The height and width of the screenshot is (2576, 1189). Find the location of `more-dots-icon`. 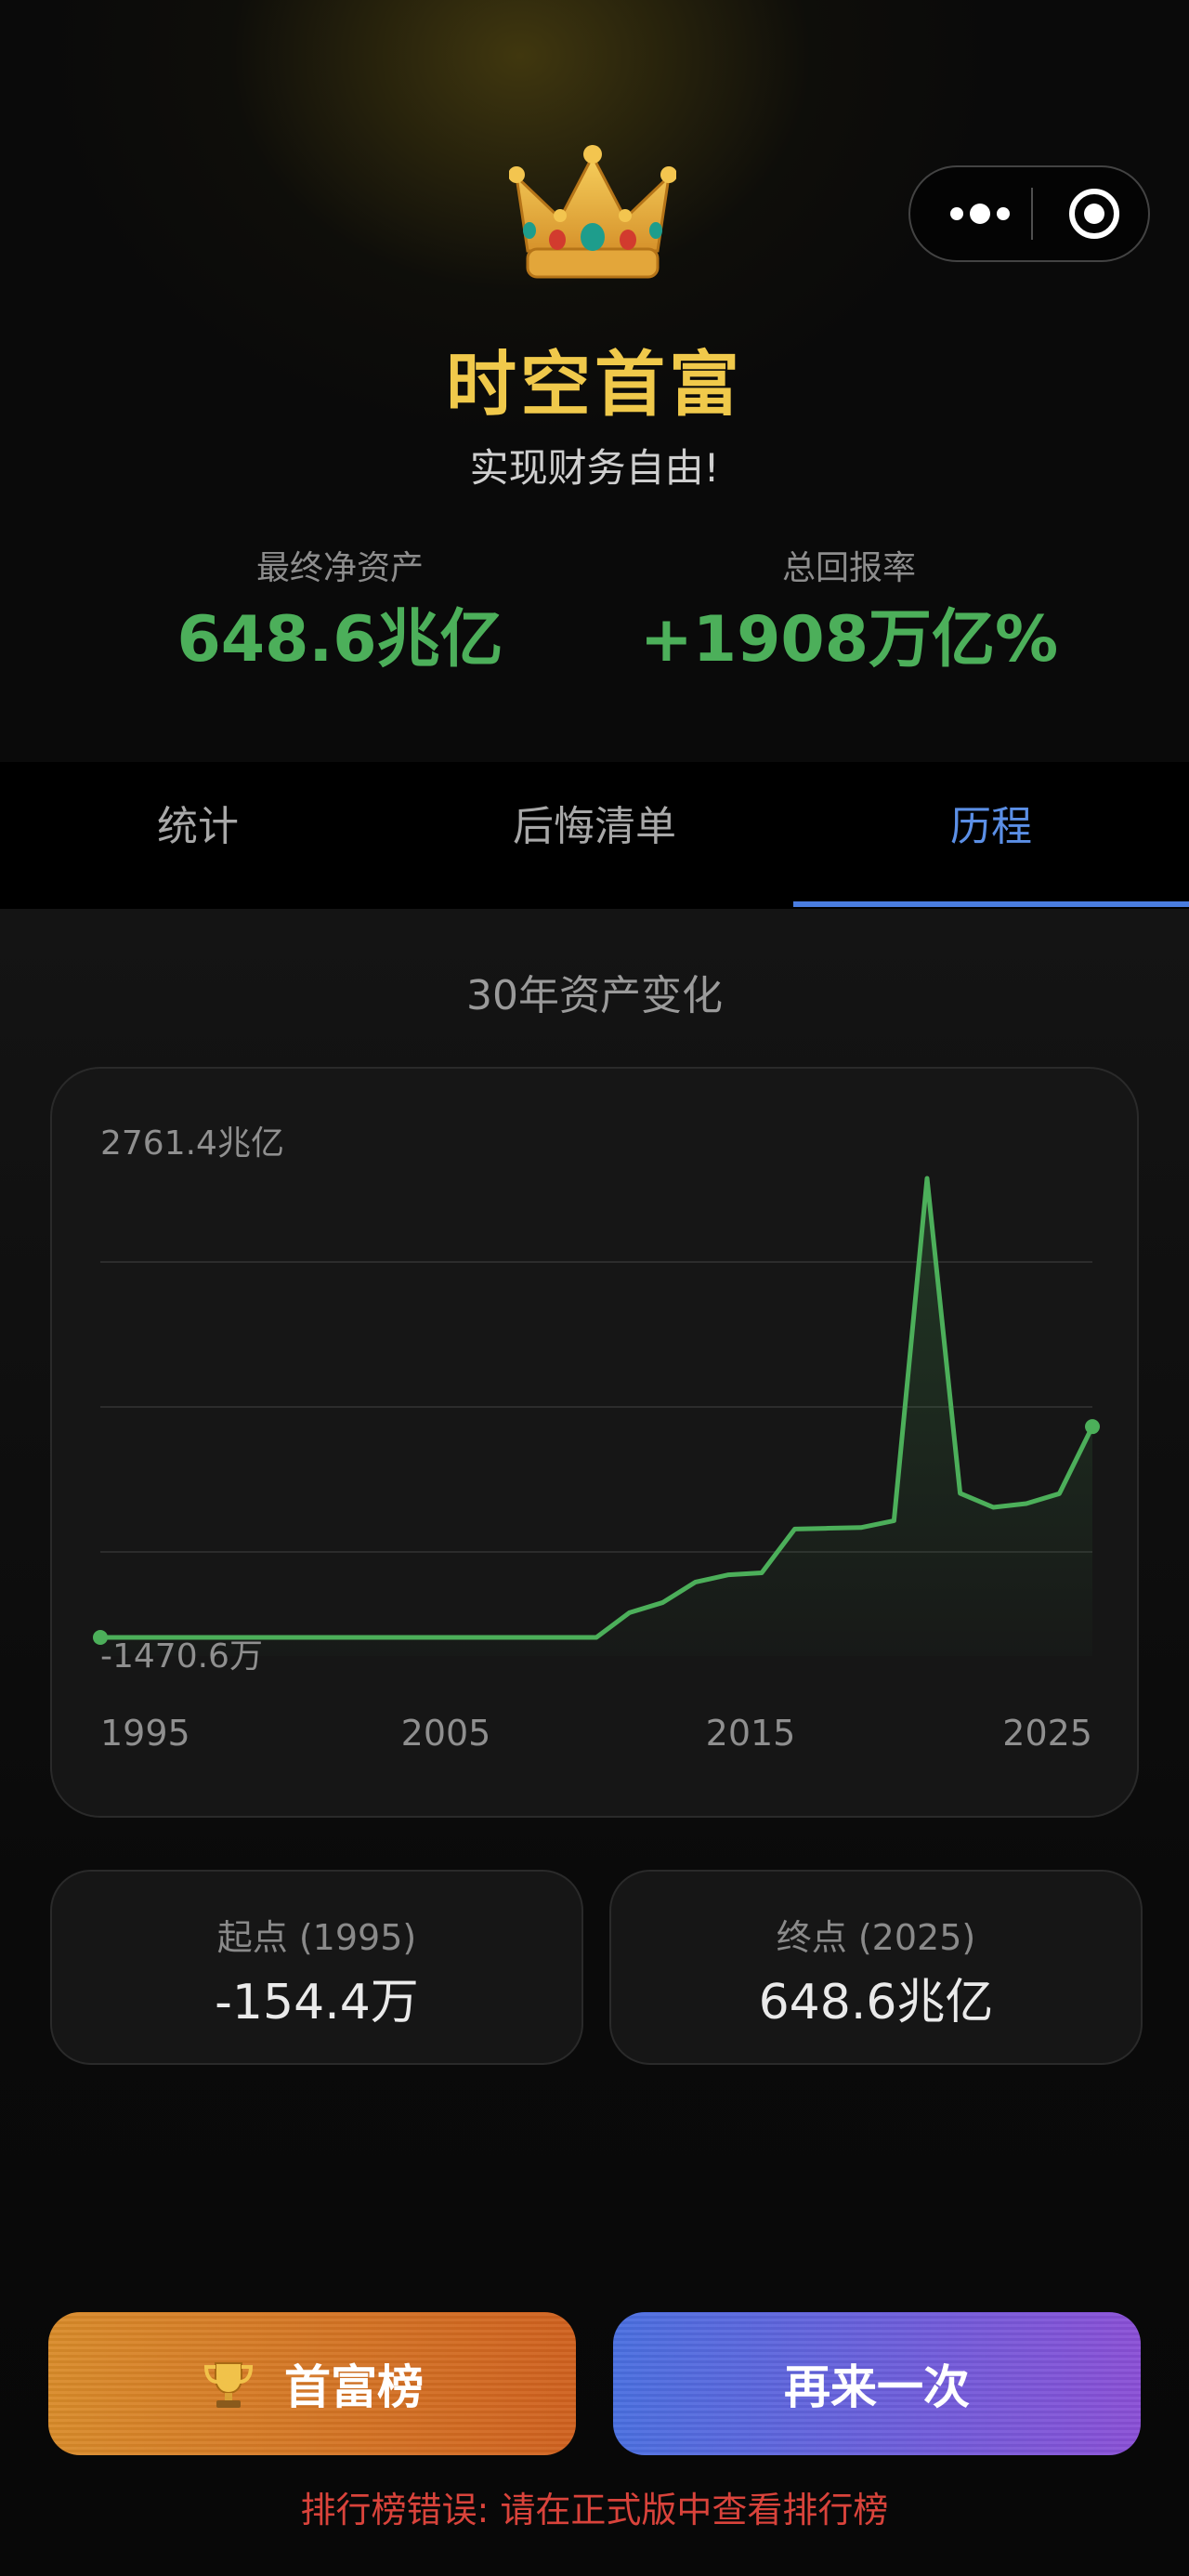

more-dots-icon is located at coordinates (980, 213).